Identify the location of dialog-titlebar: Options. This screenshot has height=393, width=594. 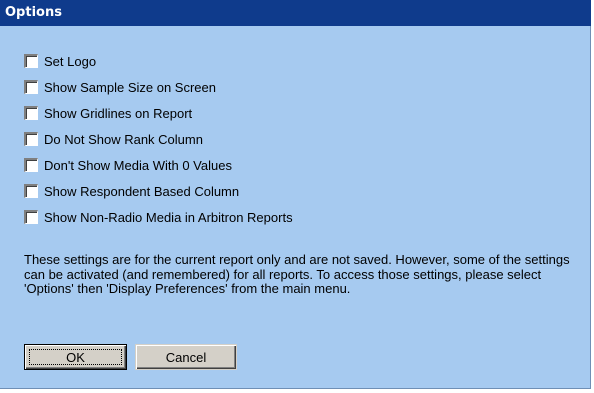
(295, 13).